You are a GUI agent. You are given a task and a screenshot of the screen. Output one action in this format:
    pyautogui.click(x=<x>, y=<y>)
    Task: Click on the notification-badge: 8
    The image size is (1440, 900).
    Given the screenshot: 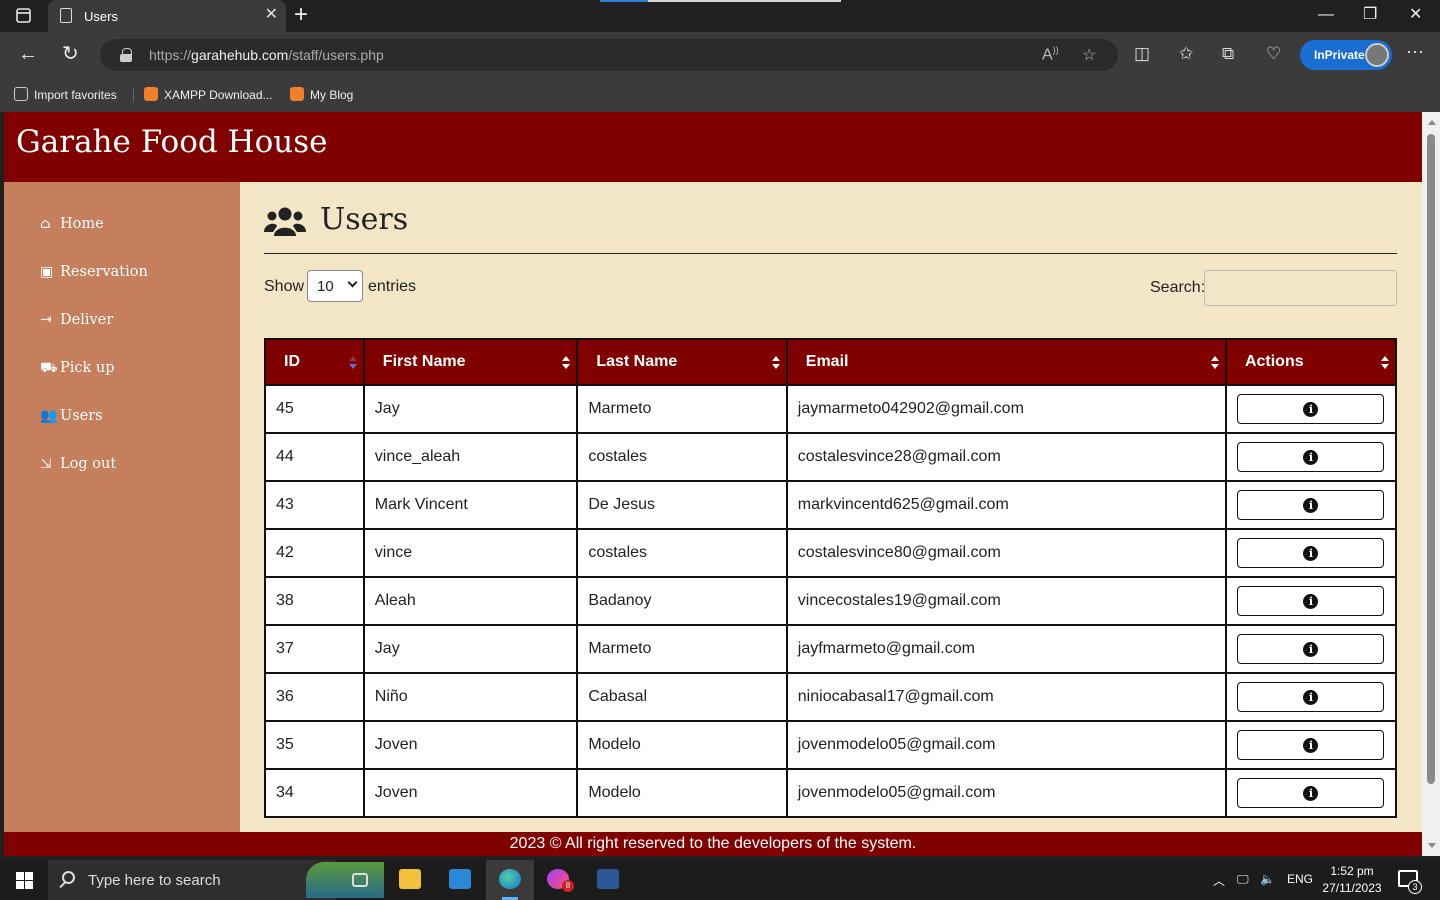 What is the action you would take?
    pyautogui.click(x=568, y=886)
    